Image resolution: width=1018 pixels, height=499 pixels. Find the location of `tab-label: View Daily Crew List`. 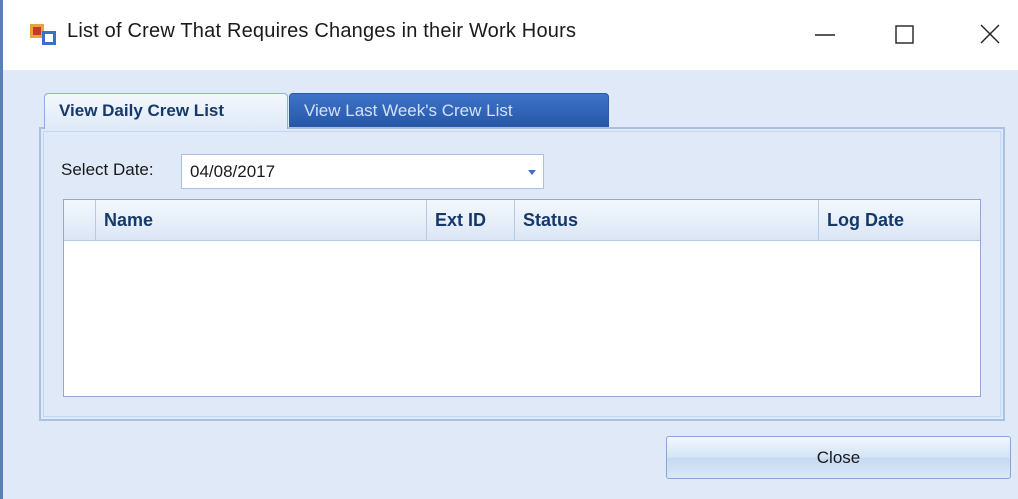

tab-label: View Daily Crew List is located at coordinates (142, 110).